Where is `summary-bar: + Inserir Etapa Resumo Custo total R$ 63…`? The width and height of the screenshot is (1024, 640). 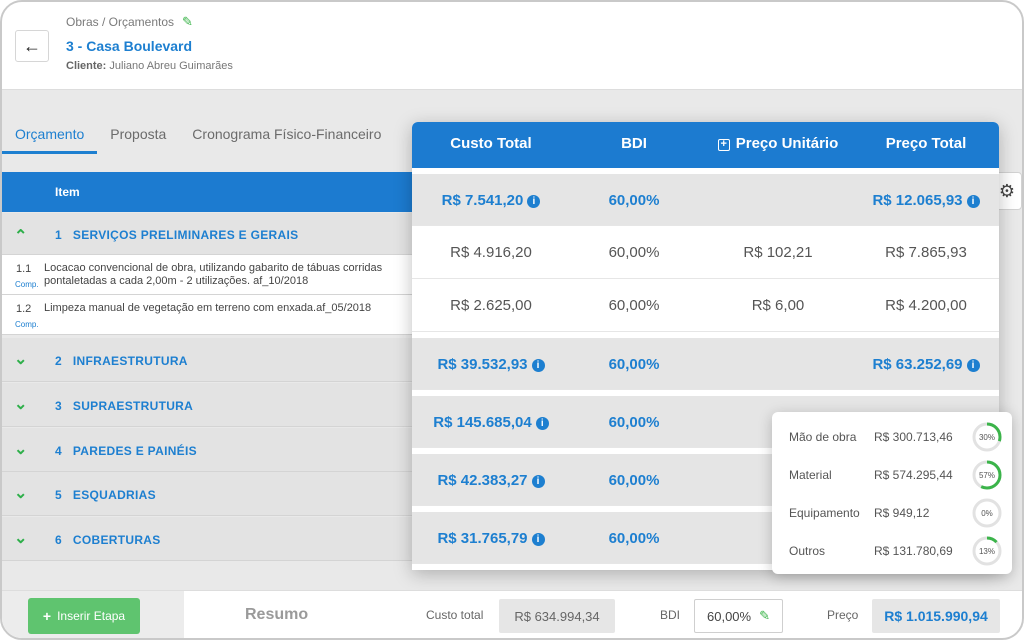 summary-bar: + Inserir Etapa Resumo Custo total R$ 63… is located at coordinates (512, 614).